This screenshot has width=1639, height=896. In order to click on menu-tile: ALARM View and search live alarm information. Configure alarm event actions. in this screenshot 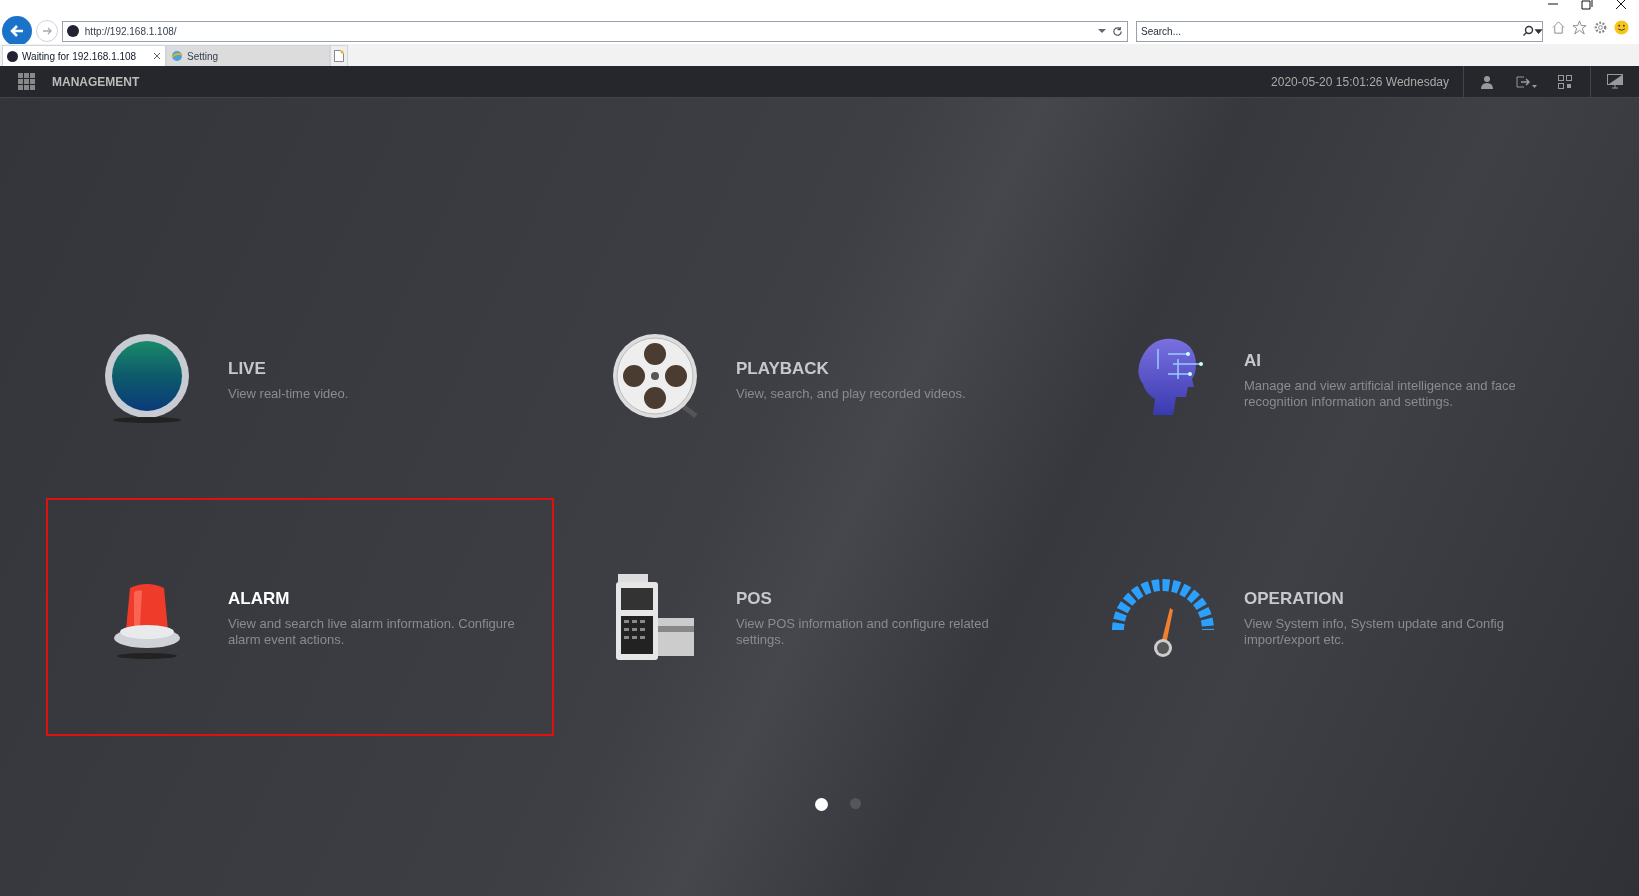, I will do `click(300, 617)`.